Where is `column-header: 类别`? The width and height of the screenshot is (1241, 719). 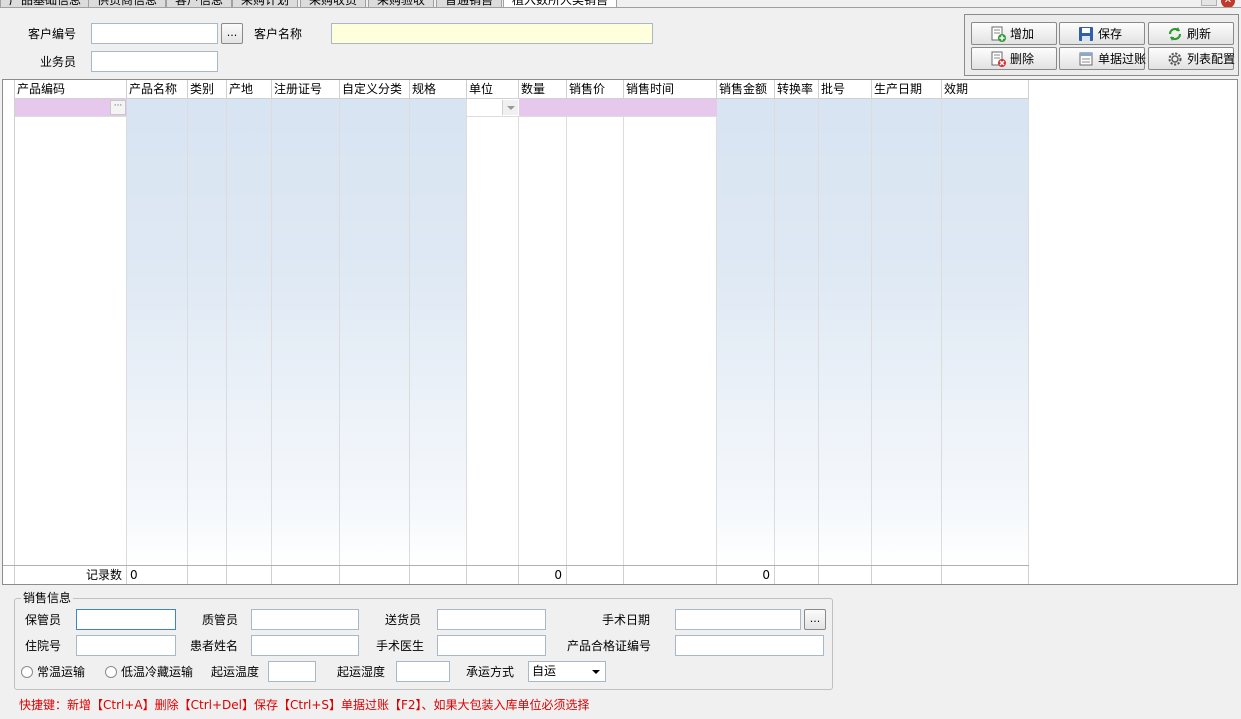
column-header: 类别 is located at coordinates (207, 89).